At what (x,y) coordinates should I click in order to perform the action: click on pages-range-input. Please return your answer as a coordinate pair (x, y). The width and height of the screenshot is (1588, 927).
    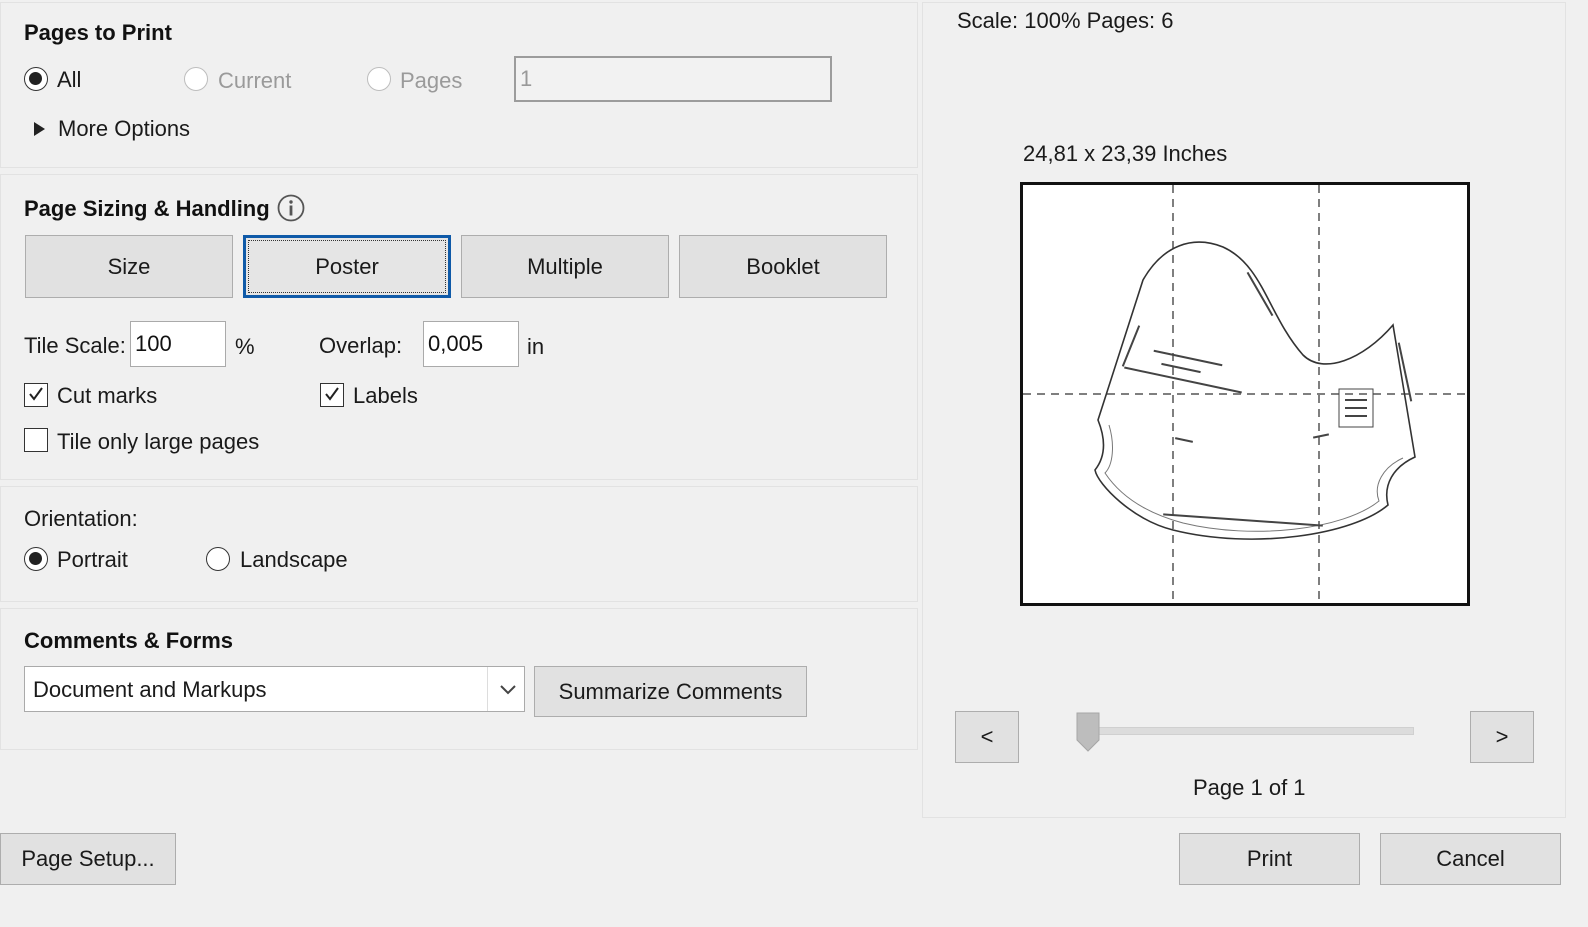
    Looking at the image, I should click on (673, 79).